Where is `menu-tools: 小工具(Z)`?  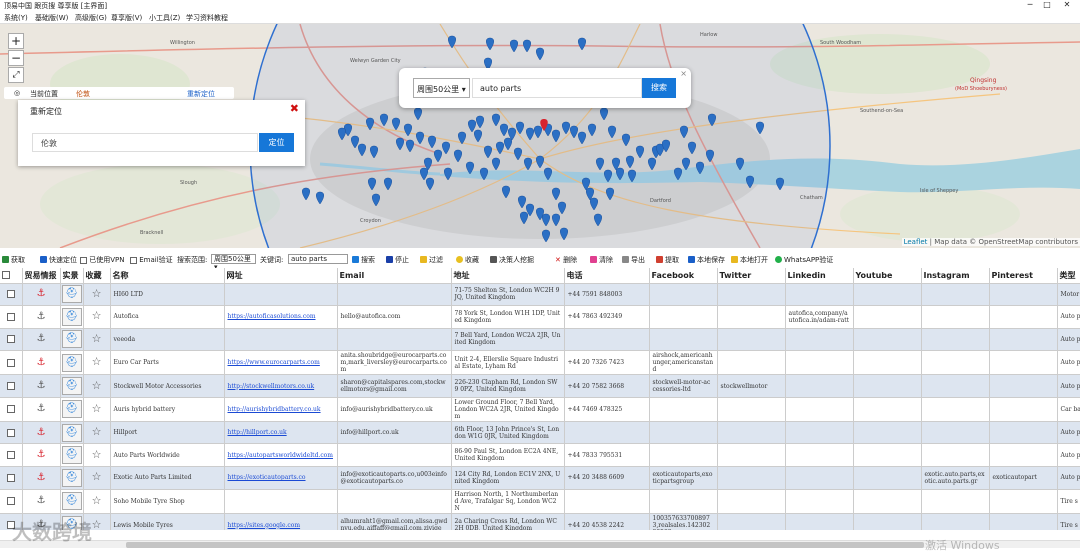
menu-tools: 小工具(Z) is located at coordinates (164, 18).